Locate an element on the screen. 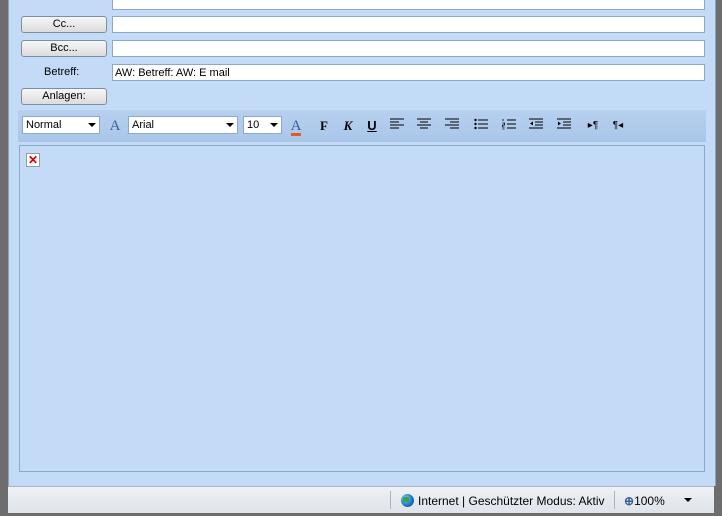 This screenshot has width=722, height=516. globe-icon is located at coordinates (407, 500).